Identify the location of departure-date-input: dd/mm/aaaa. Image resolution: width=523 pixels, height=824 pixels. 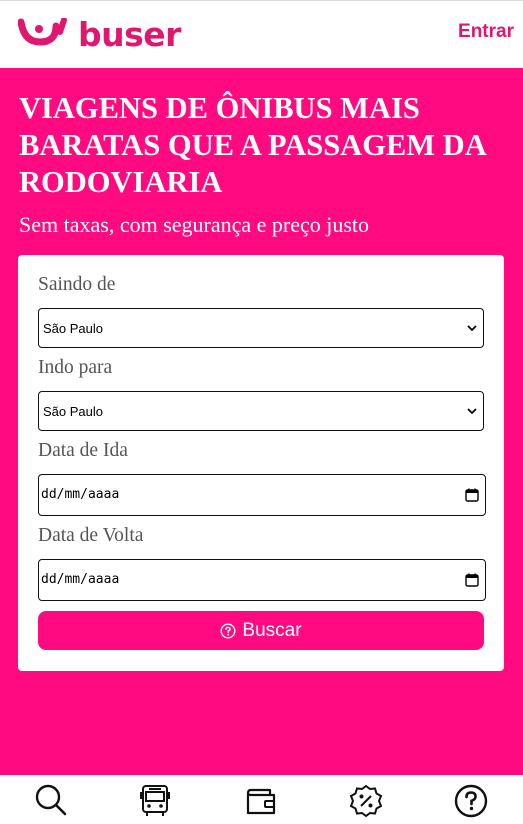
(262, 495).